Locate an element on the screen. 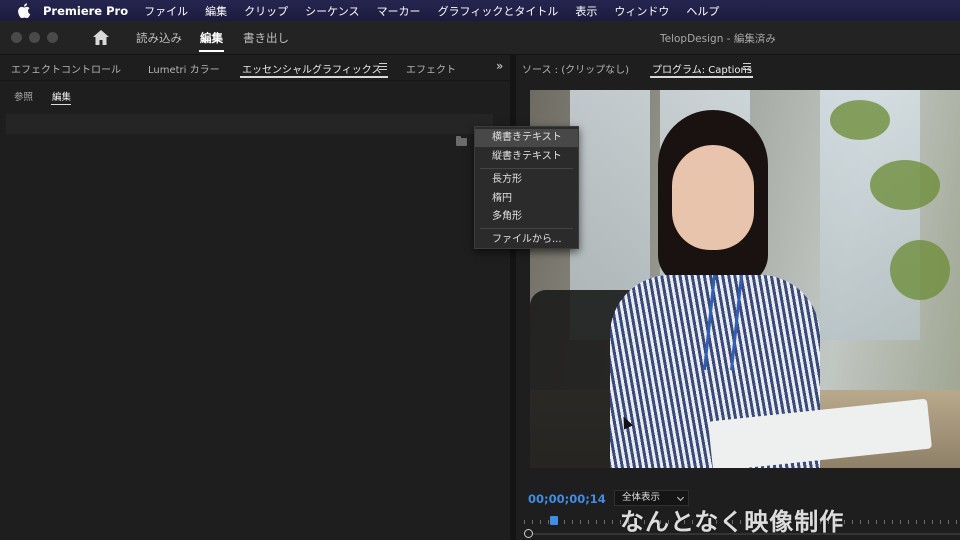 The height and width of the screenshot is (540, 960). menu-file: ファイル is located at coordinates (166, 11).